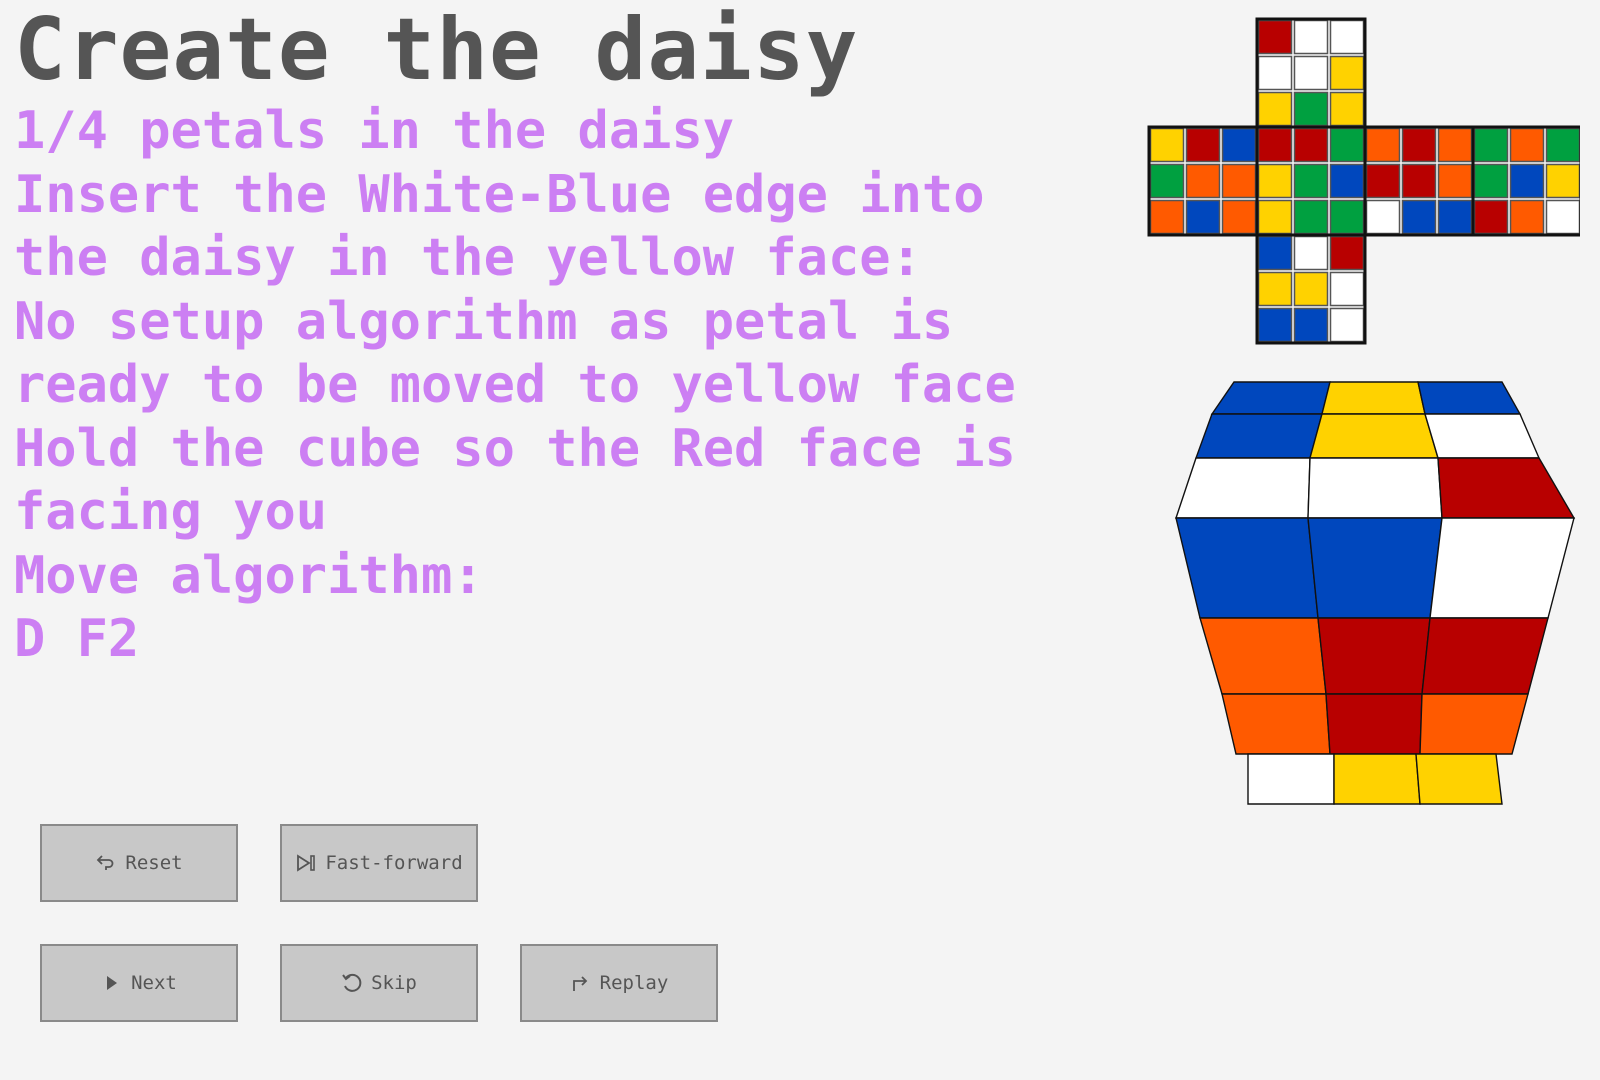 This screenshot has height=1080, width=1600. I want to click on page-title: Create the daisy, so click(436, 50).